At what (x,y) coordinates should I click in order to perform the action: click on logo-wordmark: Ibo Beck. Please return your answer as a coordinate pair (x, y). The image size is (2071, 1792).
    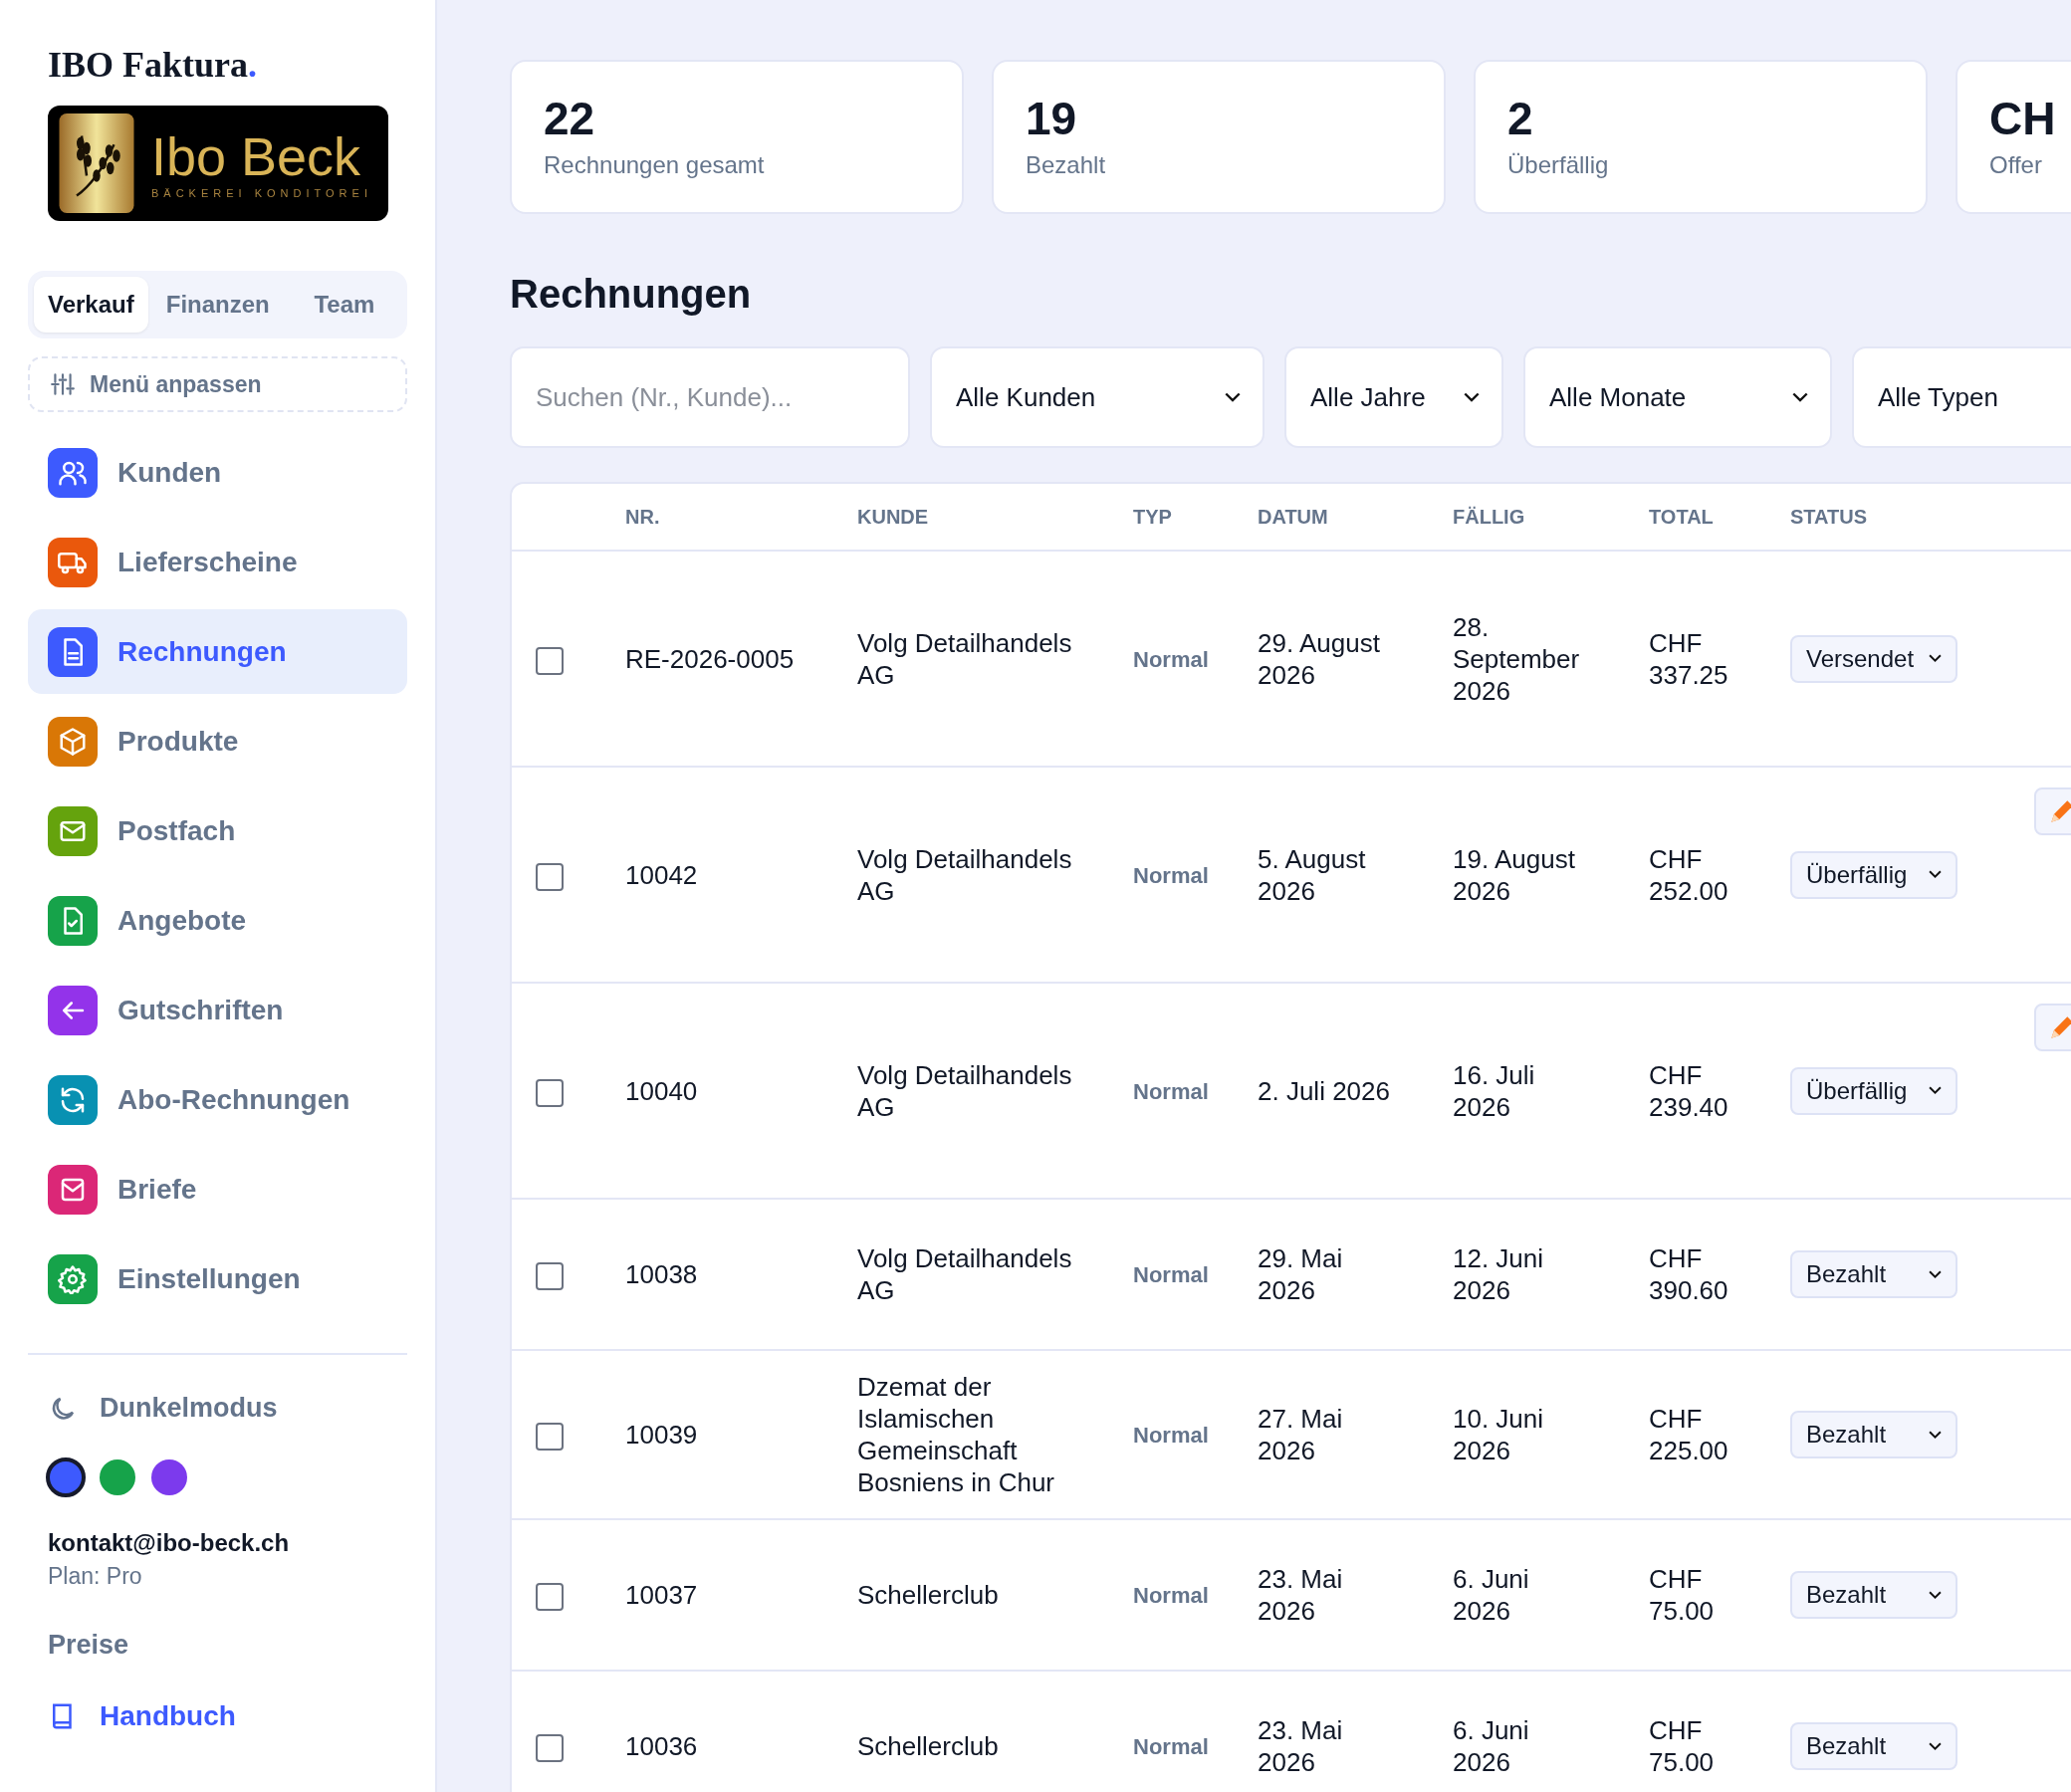
    Looking at the image, I should click on (257, 157).